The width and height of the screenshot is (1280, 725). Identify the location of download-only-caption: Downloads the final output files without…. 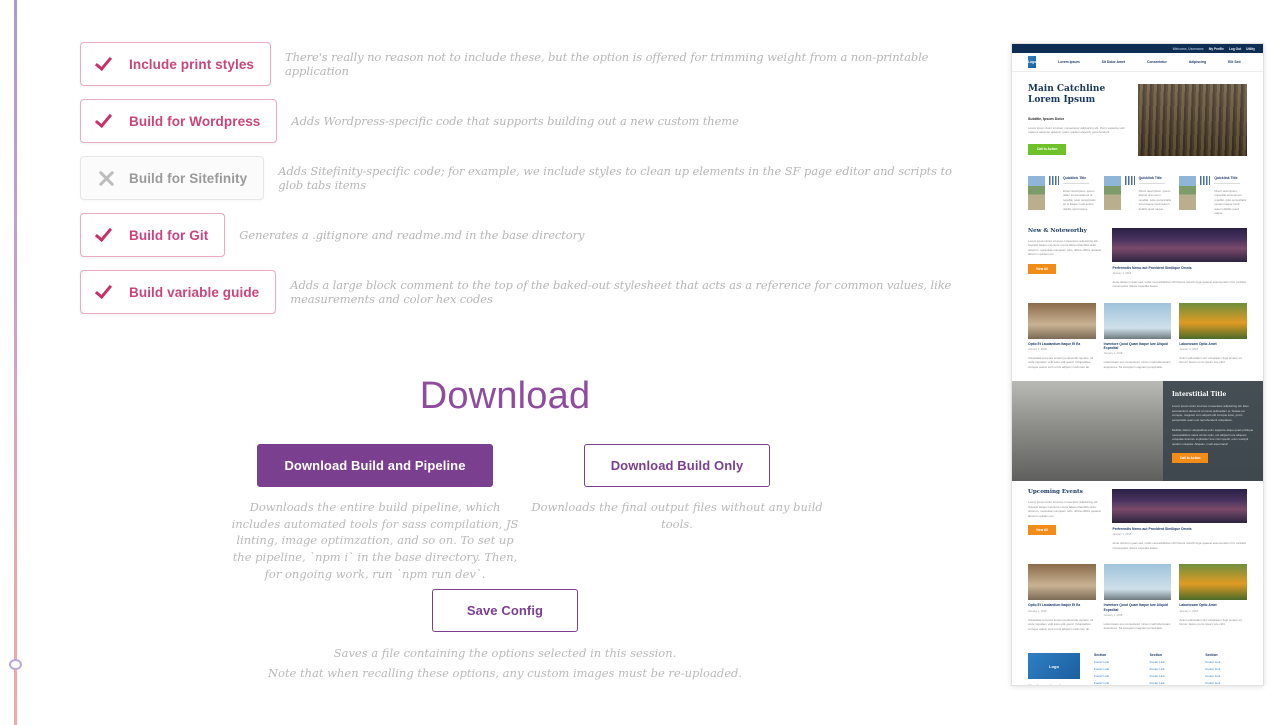
(677, 515).